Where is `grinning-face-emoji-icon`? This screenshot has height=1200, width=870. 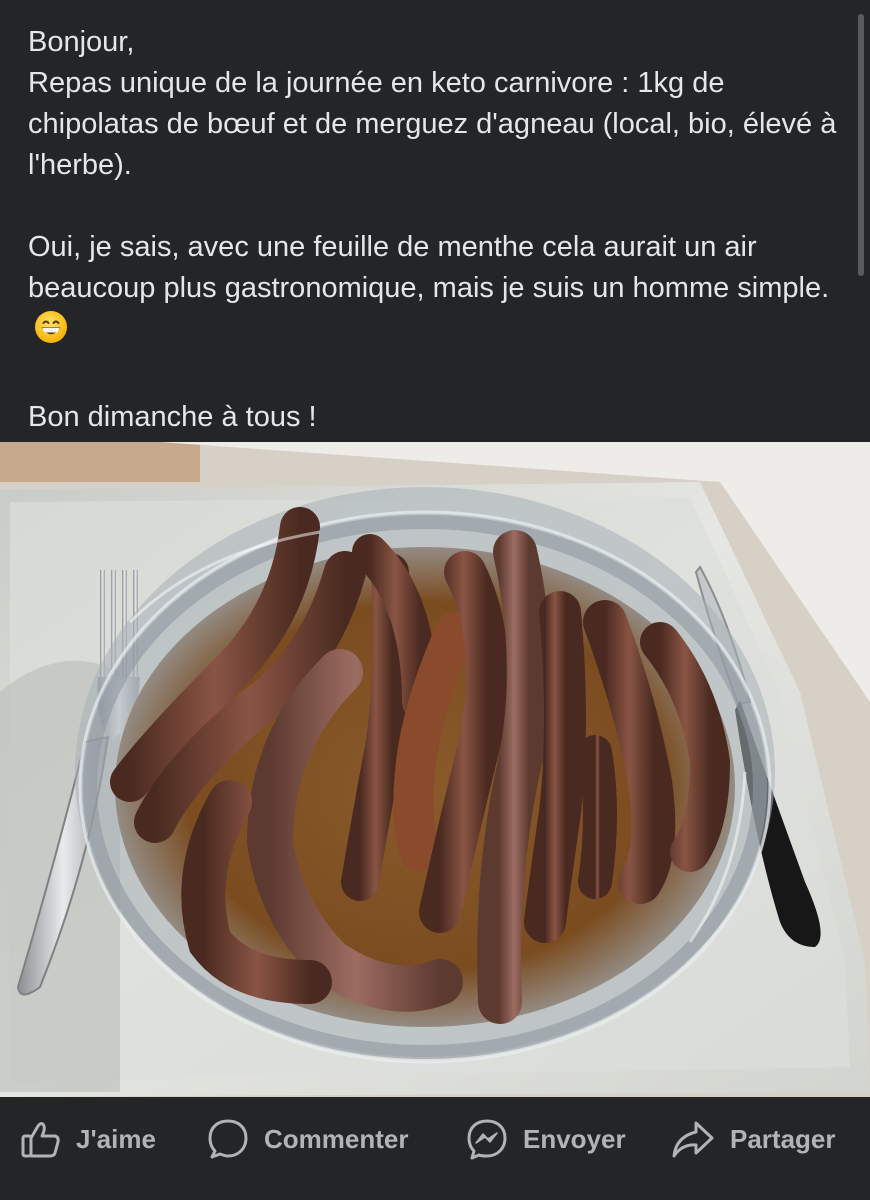 grinning-face-emoji-icon is located at coordinates (51, 333).